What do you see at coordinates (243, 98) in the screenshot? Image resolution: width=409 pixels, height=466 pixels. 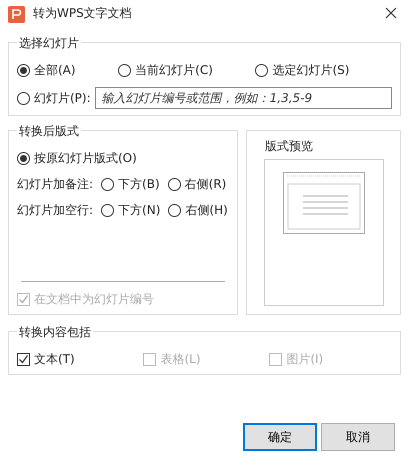 I see `range-input: 输入幻灯片编号或范围，例如：1,3,5-9` at bounding box center [243, 98].